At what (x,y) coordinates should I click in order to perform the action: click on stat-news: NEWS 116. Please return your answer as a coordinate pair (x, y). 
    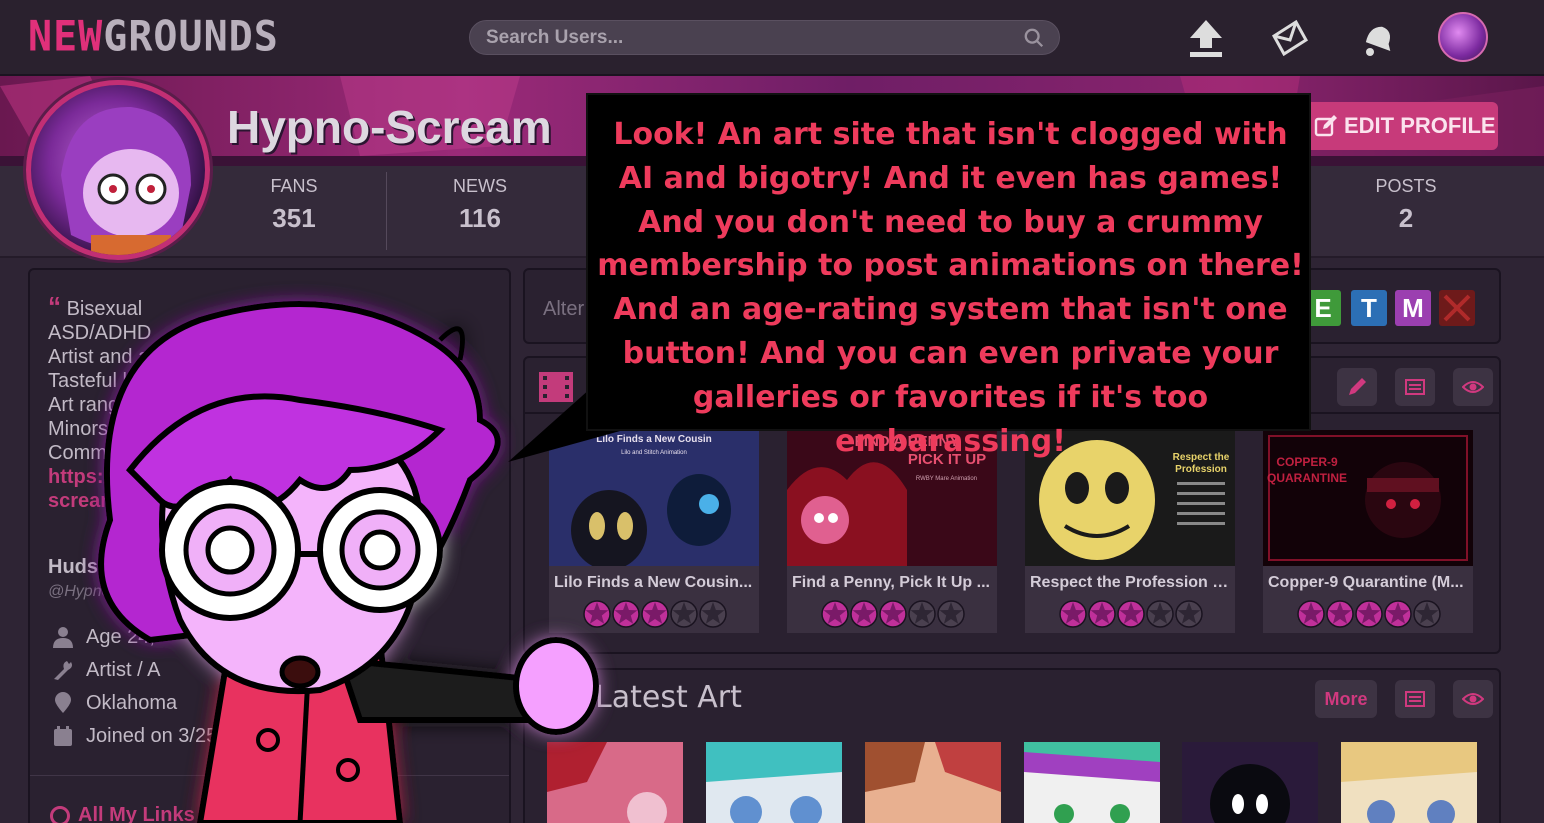
    Looking at the image, I should click on (480, 205).